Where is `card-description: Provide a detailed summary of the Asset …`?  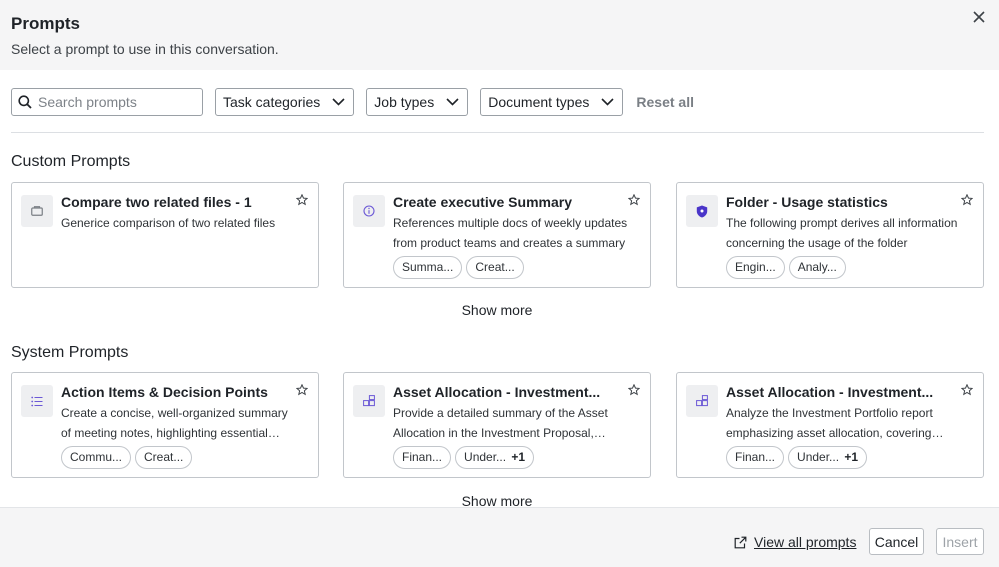 card-description: Provide a detailed summary of the Asset … is located at coordinates (500, 423).